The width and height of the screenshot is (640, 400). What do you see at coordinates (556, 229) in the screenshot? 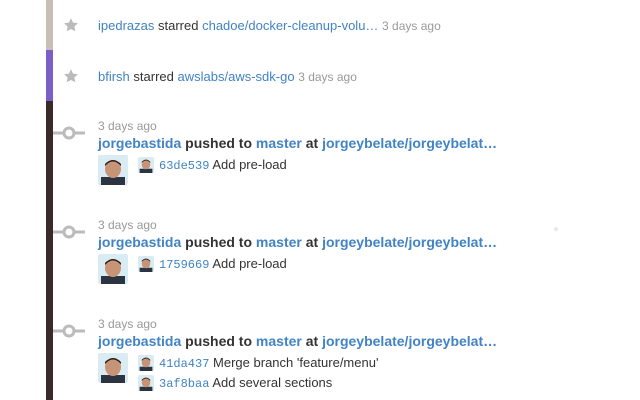
I see `decorative-dot` at bounding box center [556, 229].